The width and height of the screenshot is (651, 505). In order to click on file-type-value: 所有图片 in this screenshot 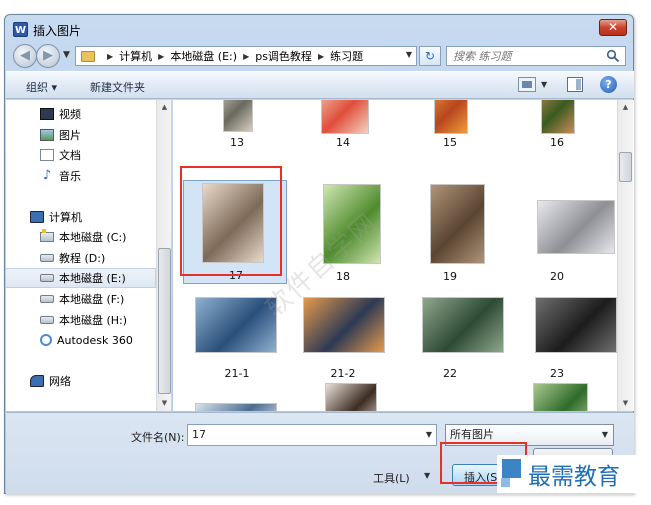, I will do `click(472, 434)`.